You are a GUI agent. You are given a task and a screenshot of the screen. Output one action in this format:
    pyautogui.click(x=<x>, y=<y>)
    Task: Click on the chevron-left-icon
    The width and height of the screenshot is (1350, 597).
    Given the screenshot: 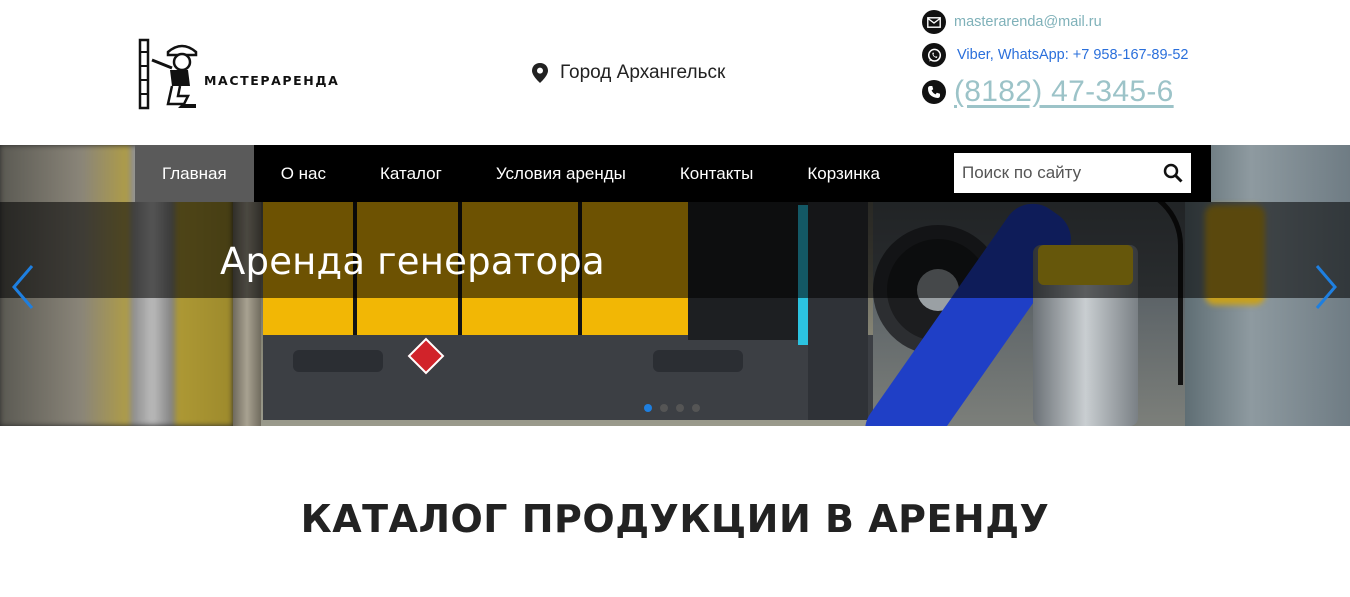 What is the action you would take?
    pyautogui.click(x=23, y=287)
    